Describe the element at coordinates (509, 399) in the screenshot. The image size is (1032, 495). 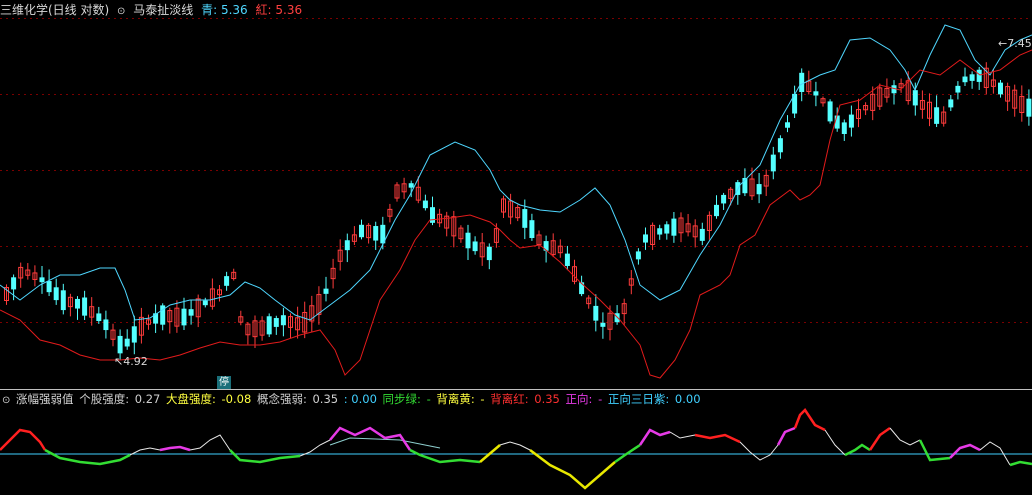
I see `diverge-red-label: 背离红:` at that location.